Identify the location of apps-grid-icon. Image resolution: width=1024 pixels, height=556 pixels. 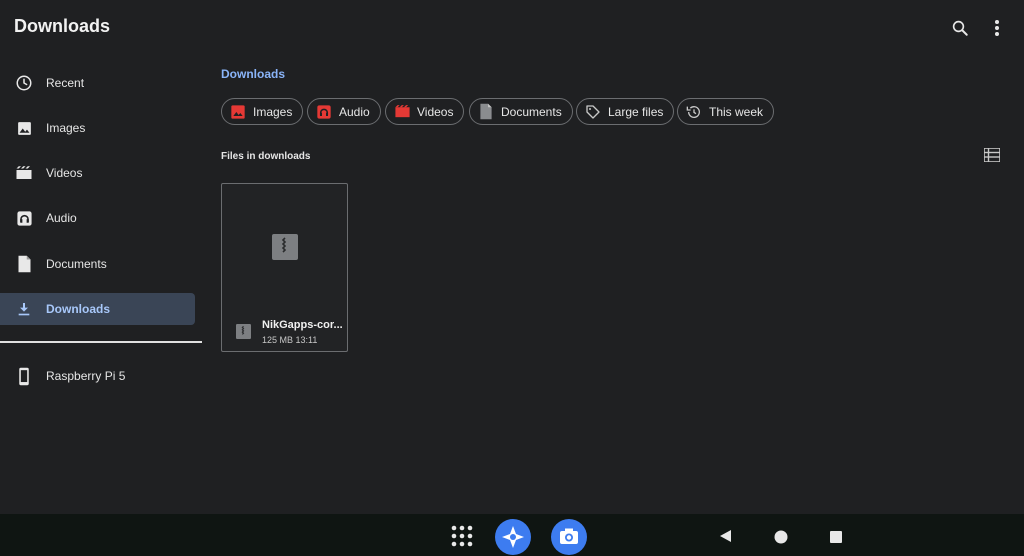
(462, 536).